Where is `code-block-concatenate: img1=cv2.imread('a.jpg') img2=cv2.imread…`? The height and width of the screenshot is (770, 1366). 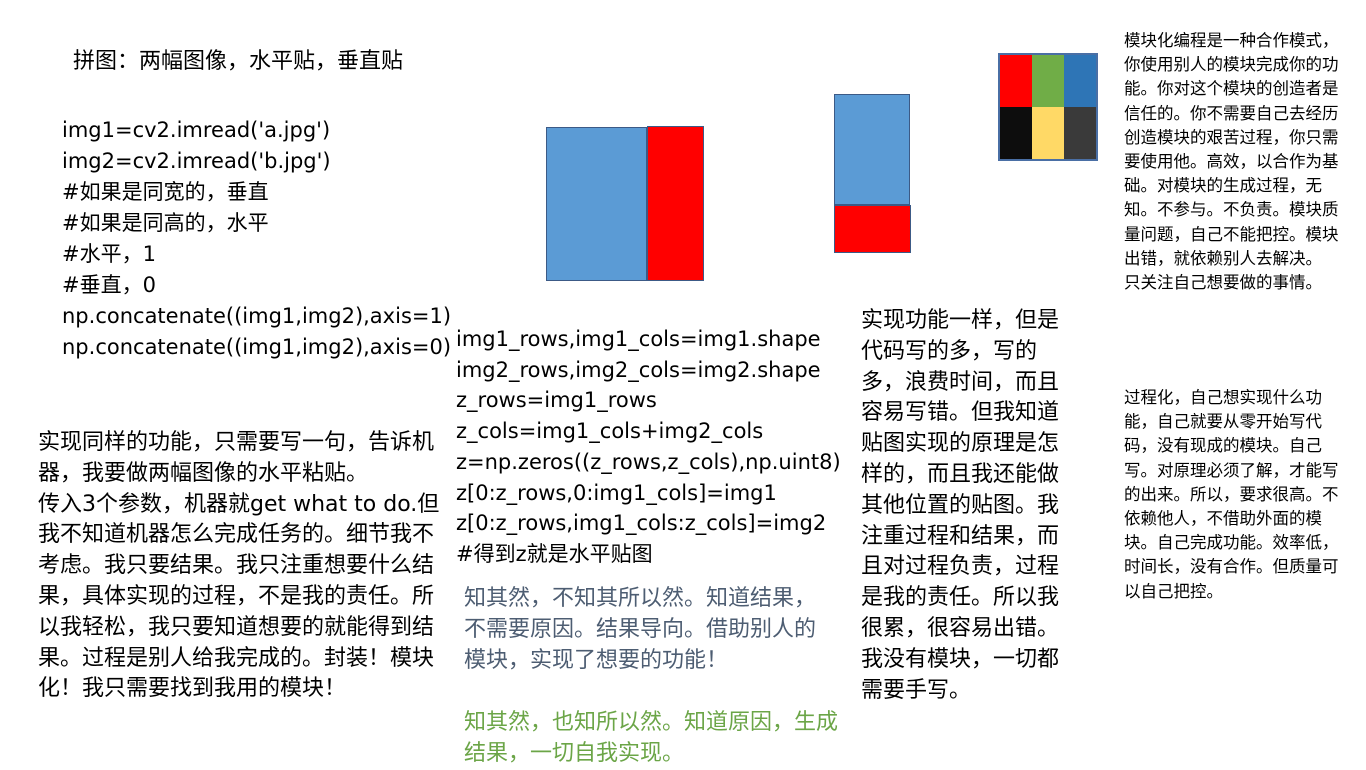
code-block-concatenate: img1=cv2.imread('a.jpg') img2=cv2.imread… is located at coordinates (257, 239).